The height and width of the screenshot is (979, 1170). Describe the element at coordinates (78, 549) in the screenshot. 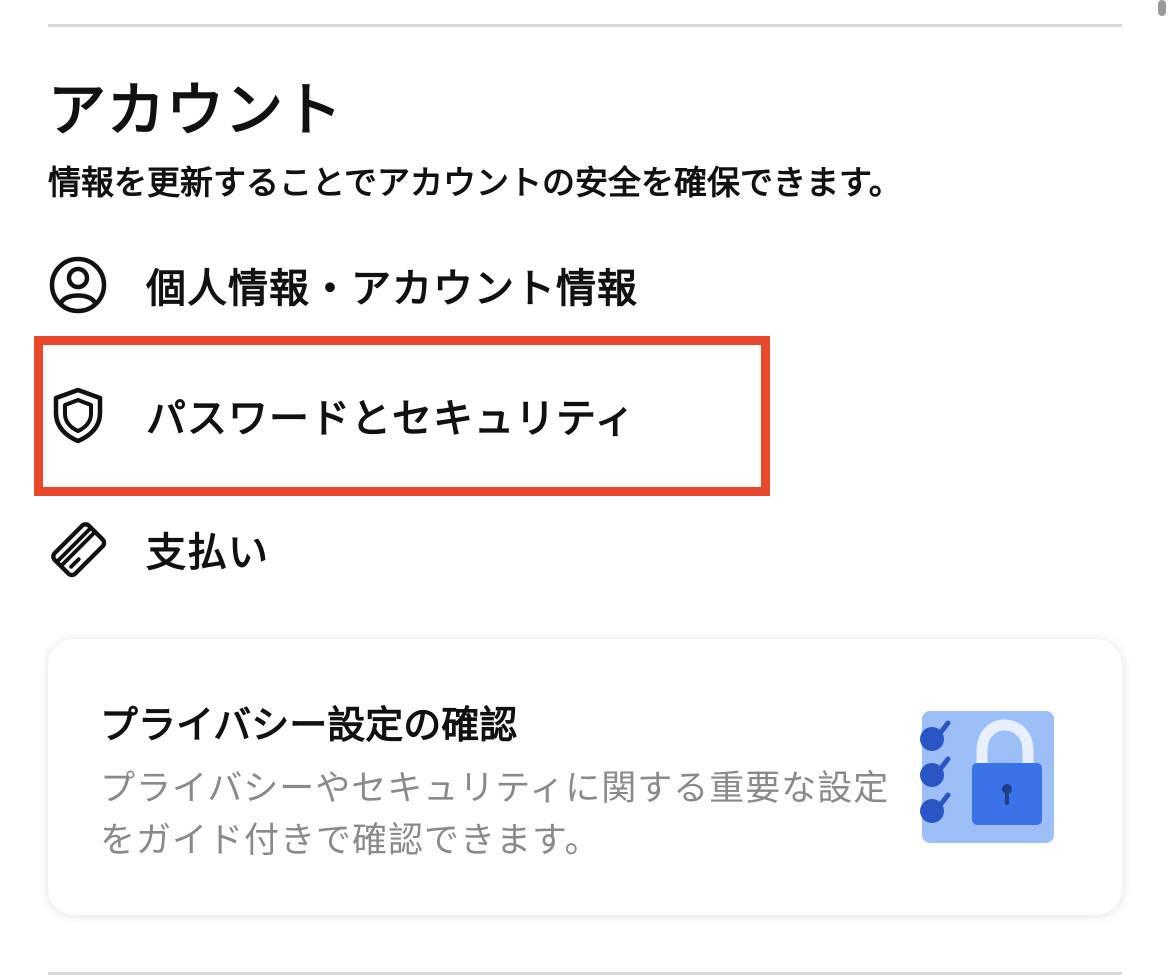

I see `credit-card-icon` at that location.